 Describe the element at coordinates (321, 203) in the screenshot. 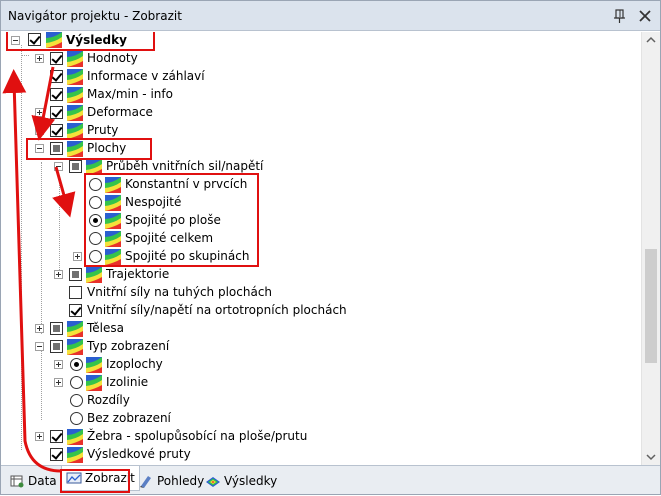

I see `tree-node-nespojite: Nespojité` at that location.